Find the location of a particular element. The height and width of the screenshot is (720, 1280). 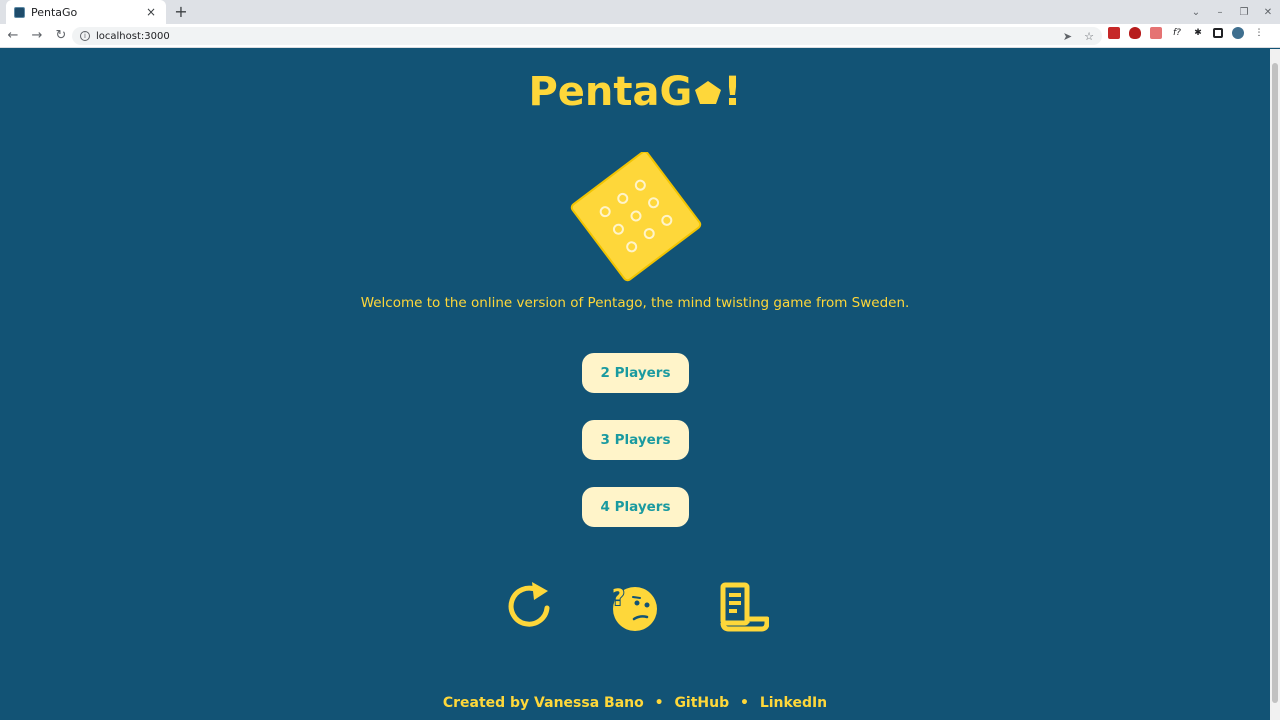

window-controls: ⌄ – ❐ ✕ is located at coordinates (1232, 12).